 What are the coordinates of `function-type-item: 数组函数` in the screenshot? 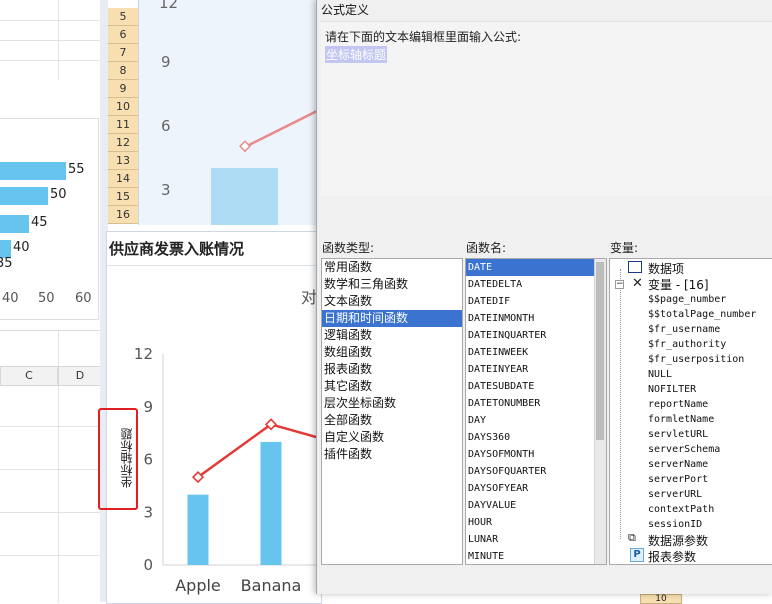 It's located at (392, 352).